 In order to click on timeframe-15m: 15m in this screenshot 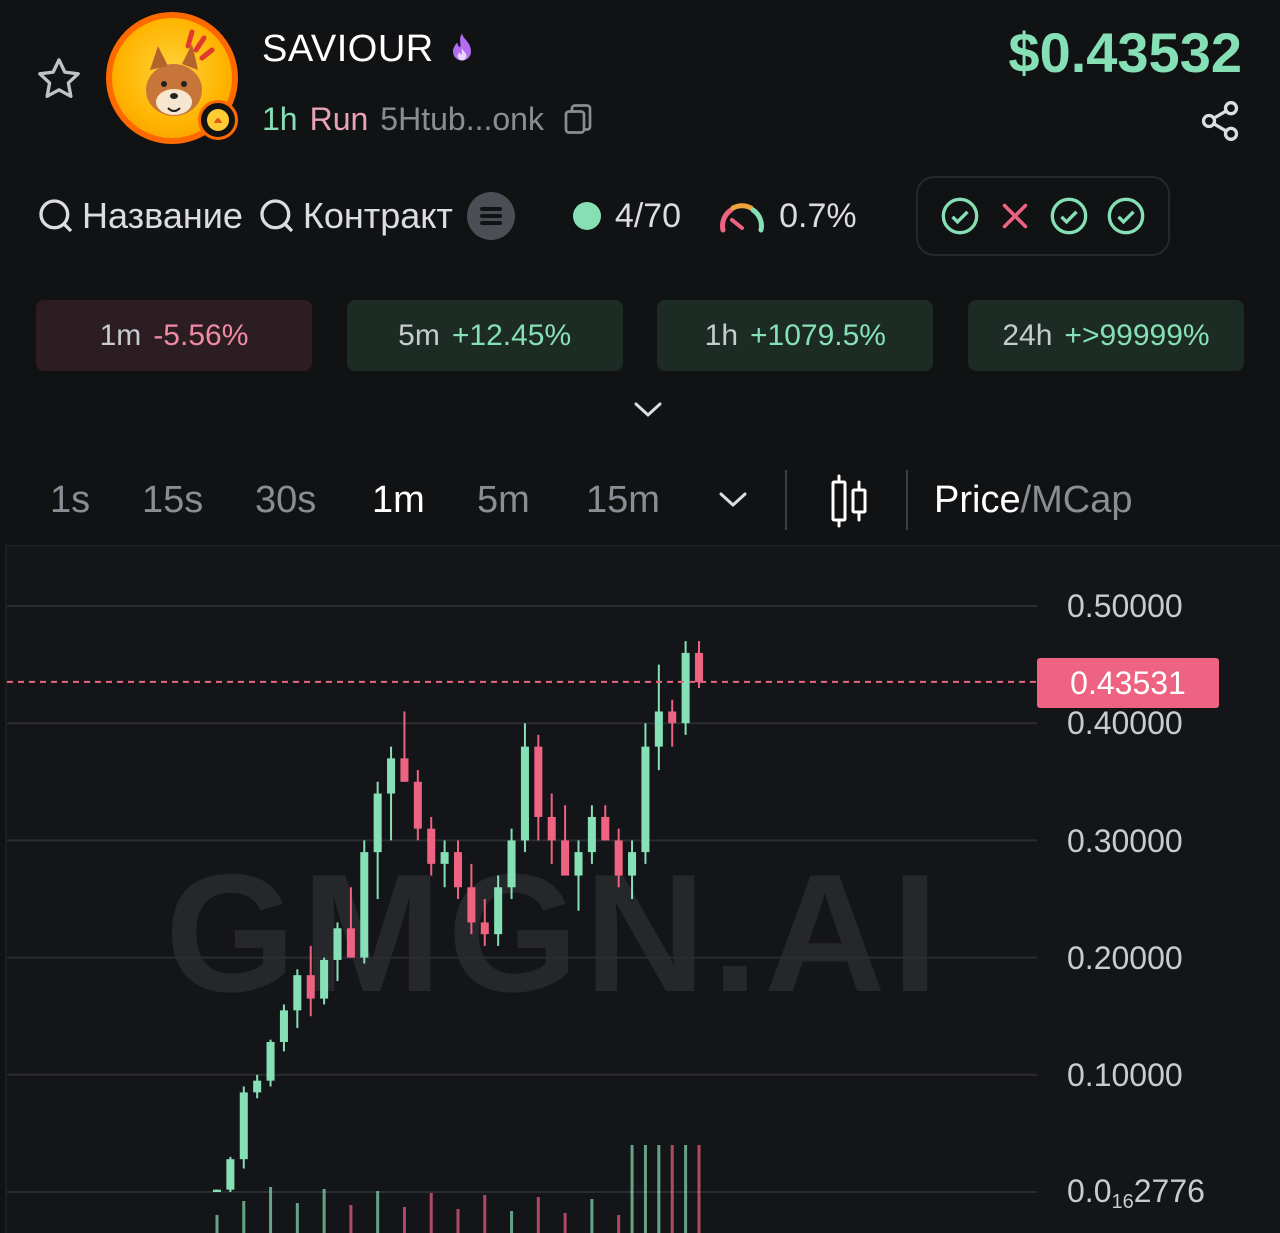, I will do `click(623, 500)`.